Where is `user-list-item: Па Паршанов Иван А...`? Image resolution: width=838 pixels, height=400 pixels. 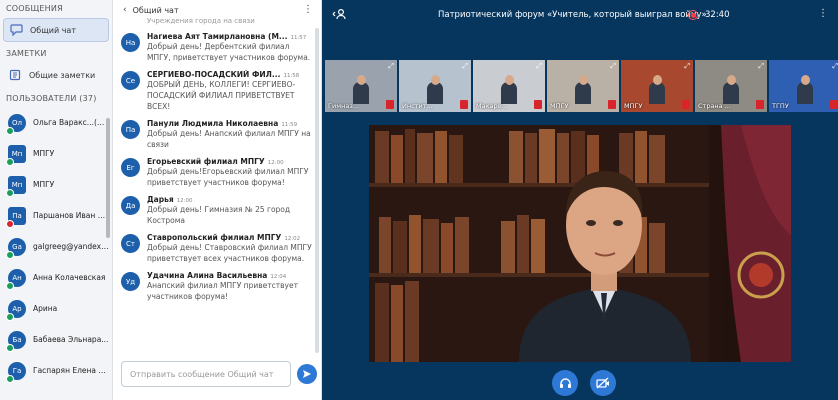 user-list-item: Па Паршанов Иван А... is located at coordinates (56, 215).